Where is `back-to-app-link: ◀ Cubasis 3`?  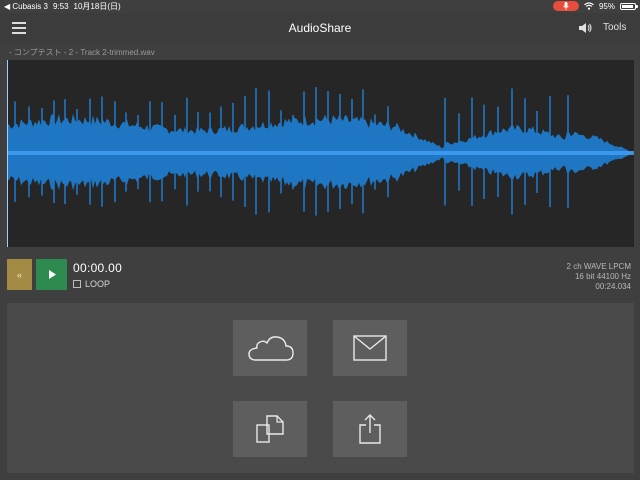
back-to-app-link: ◀ Cubasis 3 is located at coordinates (26, 6).